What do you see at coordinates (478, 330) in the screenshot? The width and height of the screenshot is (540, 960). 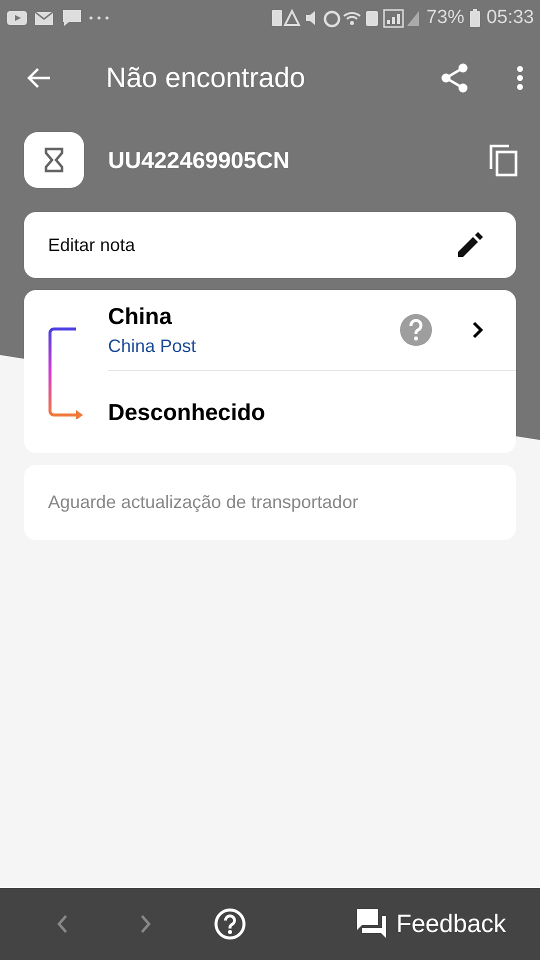 I see `chevron-right-icon` at bounding box center [478, 330].